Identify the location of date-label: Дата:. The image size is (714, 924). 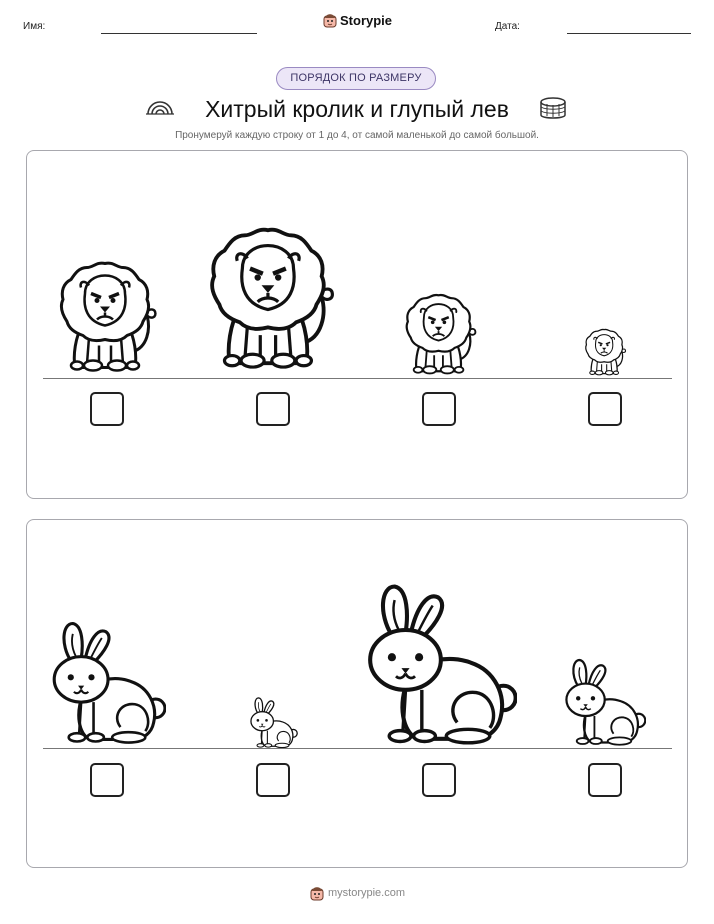
(507, 26).